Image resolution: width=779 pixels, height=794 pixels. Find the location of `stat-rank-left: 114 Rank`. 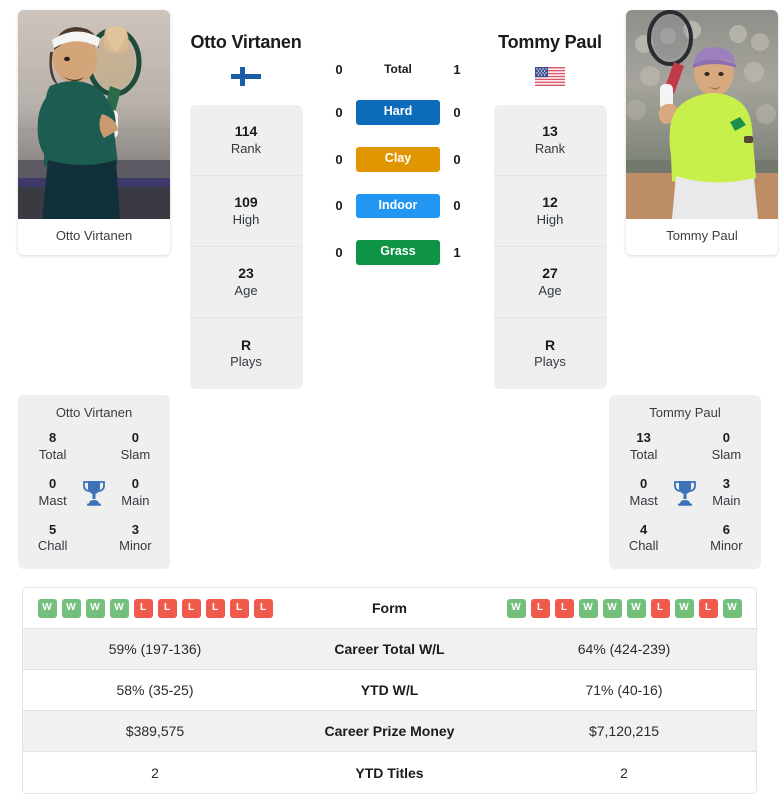

stat-rank-left: 114 Rank is located at coordinates (246, 140).